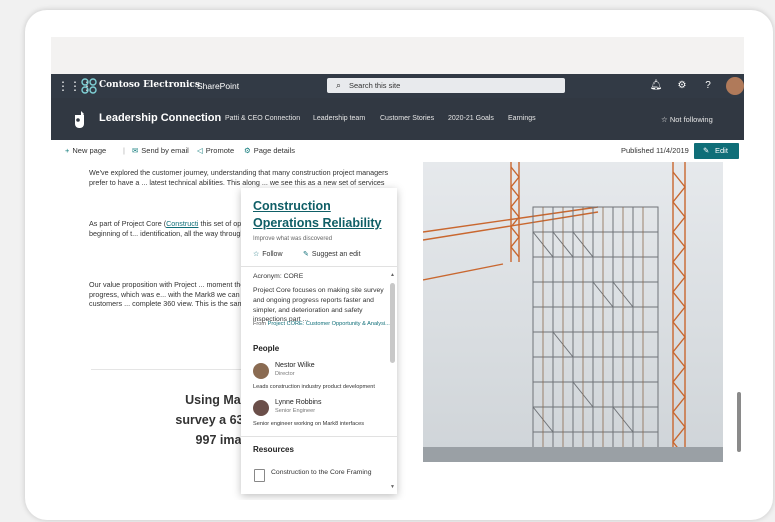  I want to click on topic-acronym: Acronym: CORE, so click(278, 276).